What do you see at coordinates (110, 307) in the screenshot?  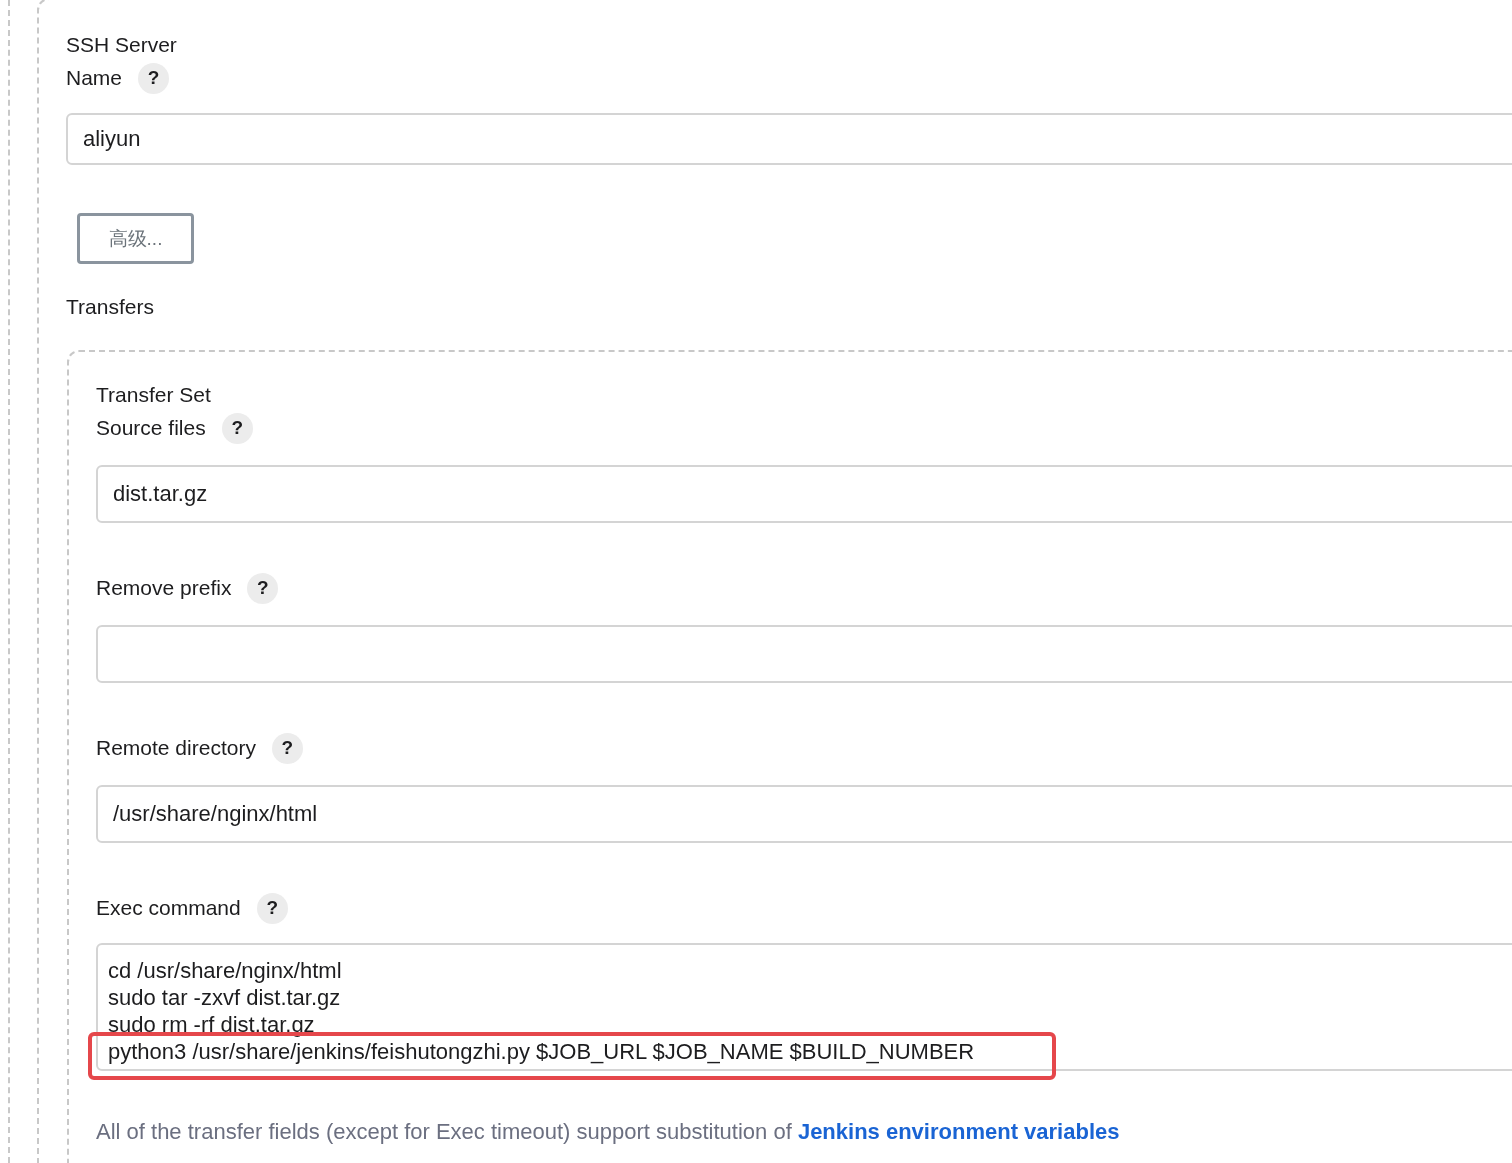 I see `field-label: Transfers` at bounding box center [110, 307].